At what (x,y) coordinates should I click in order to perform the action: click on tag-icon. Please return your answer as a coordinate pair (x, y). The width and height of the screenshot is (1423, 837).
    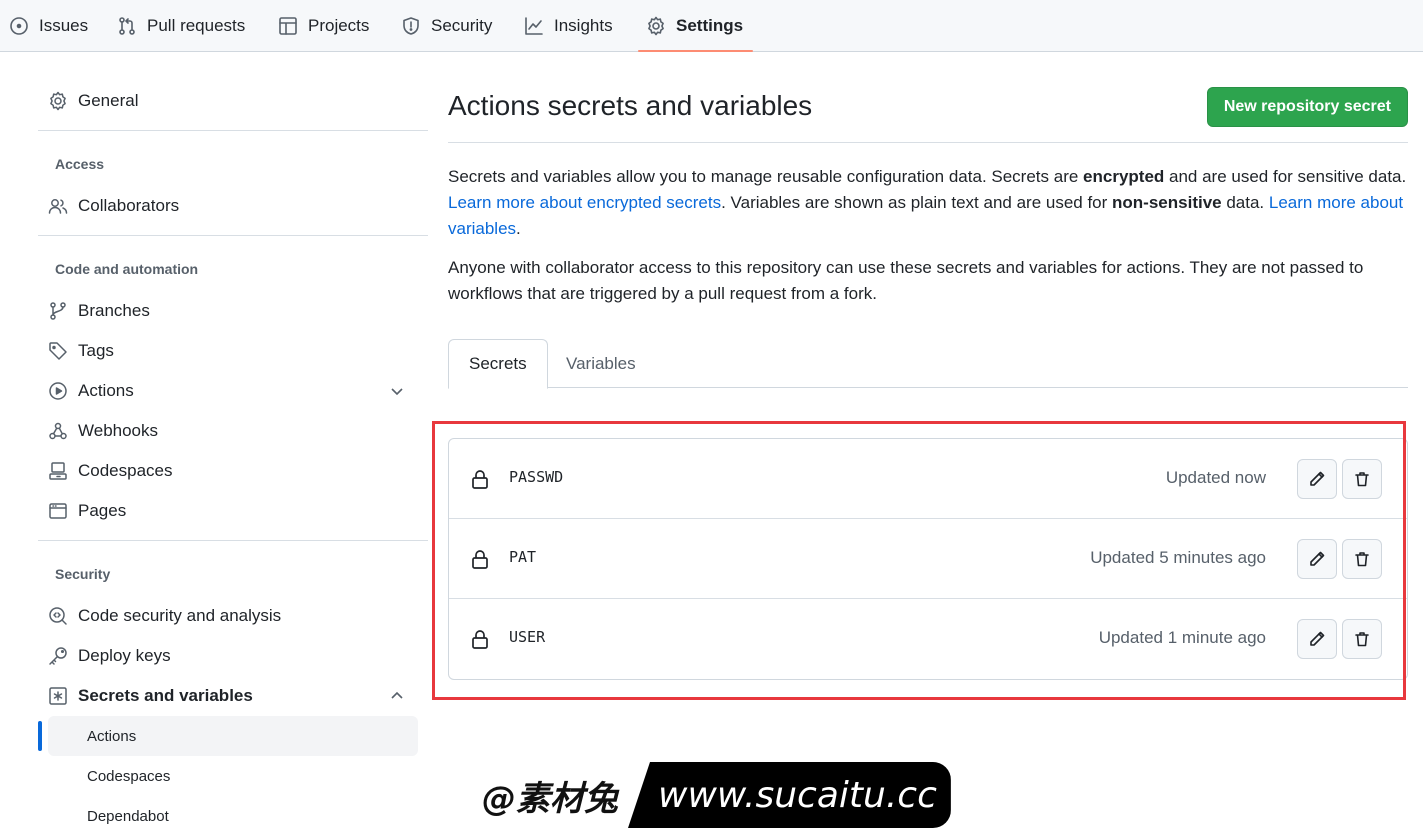
    Looking at the image, I should click on (58, 351).